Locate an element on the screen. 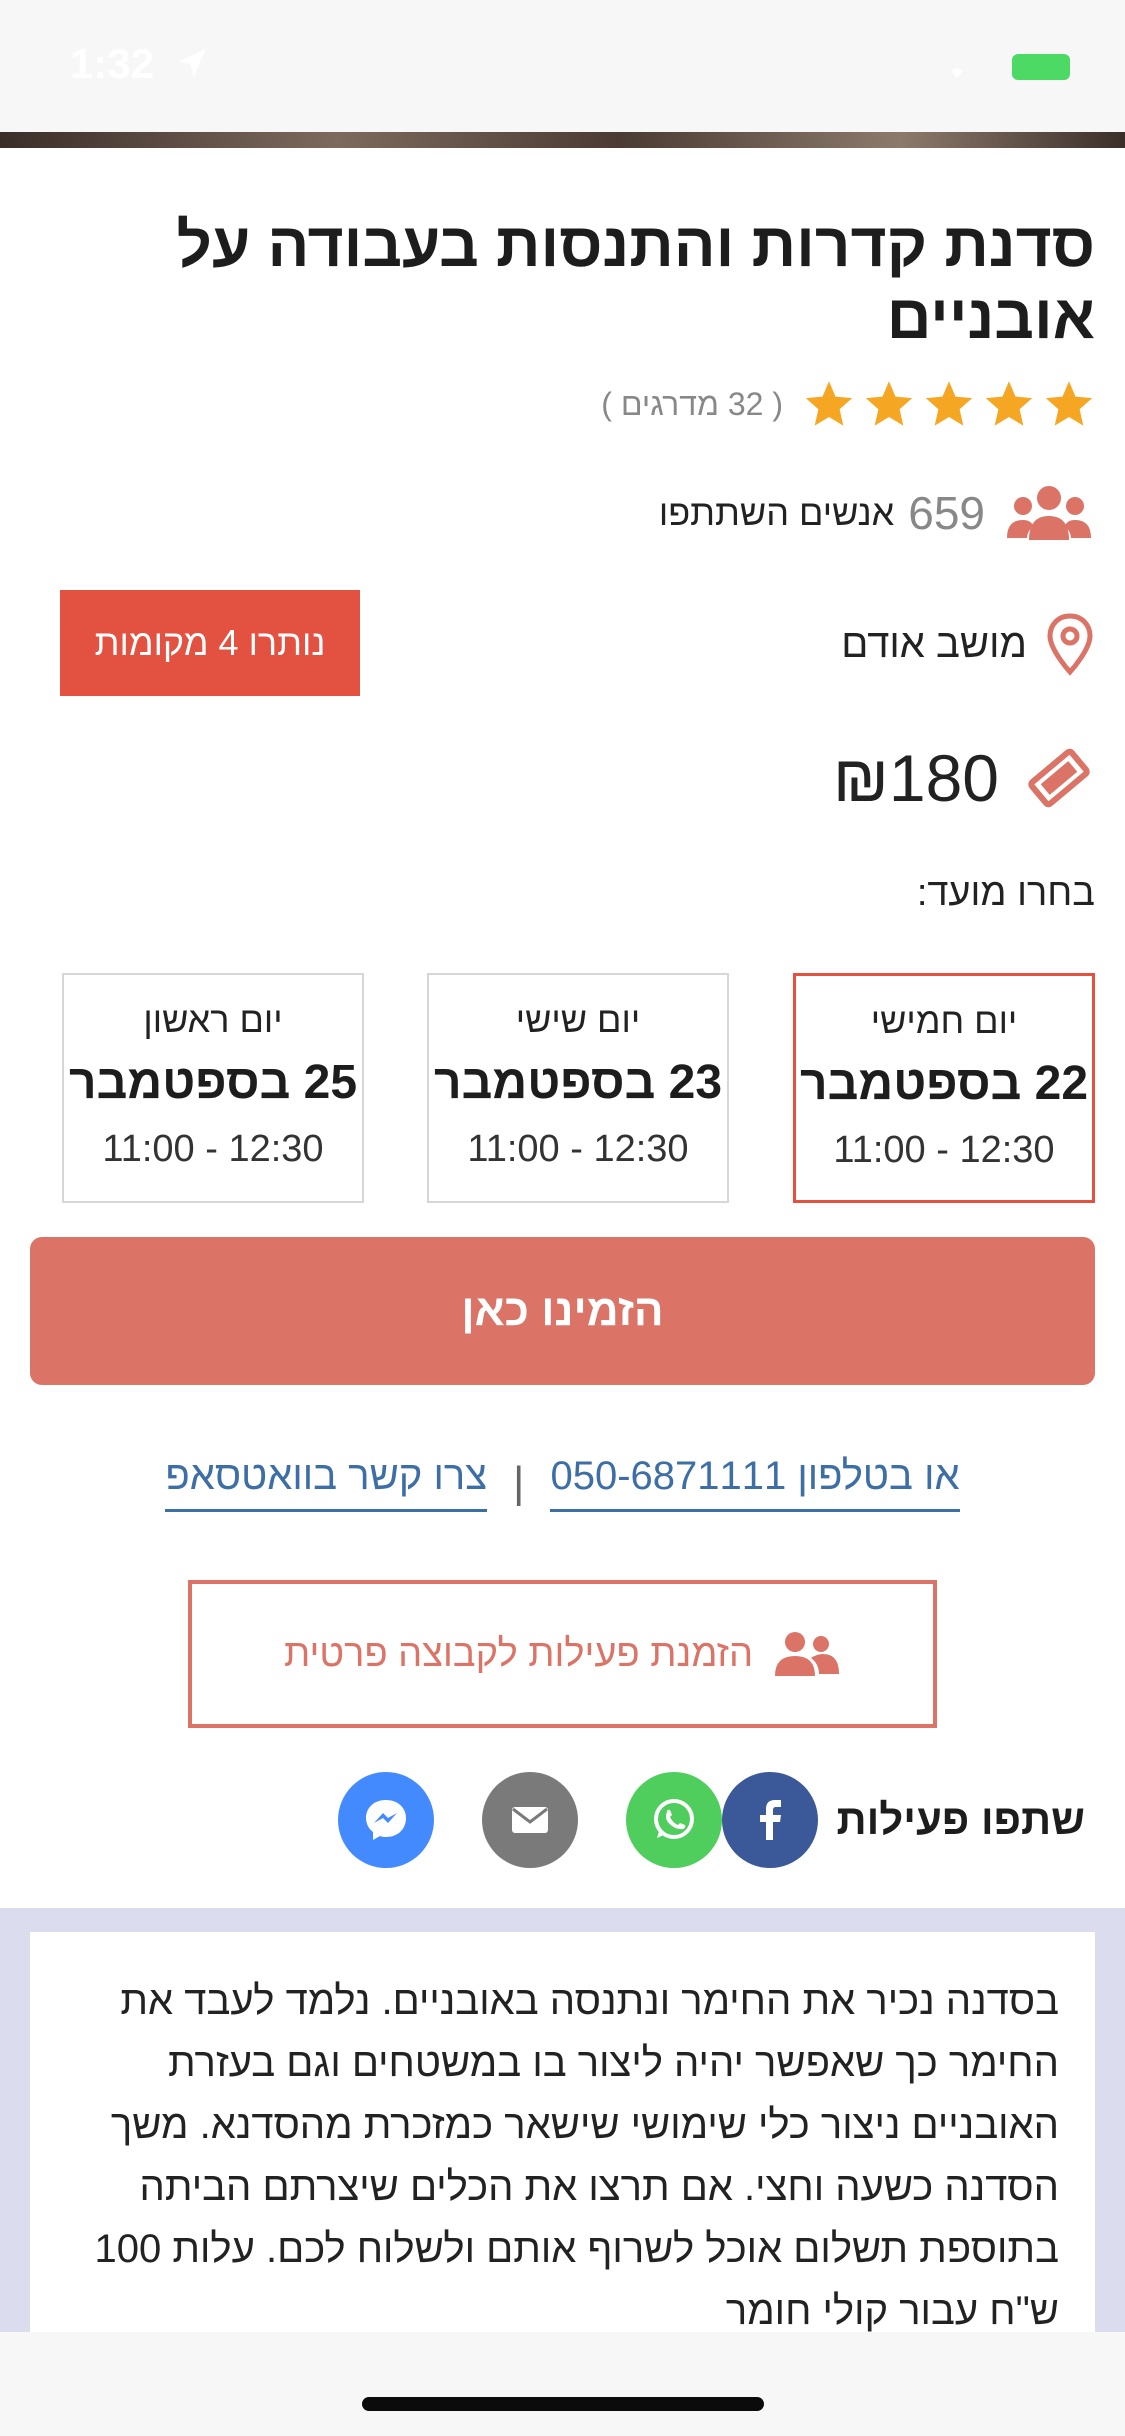  status-bar: 1:32 is located at coordinates (562, 66).